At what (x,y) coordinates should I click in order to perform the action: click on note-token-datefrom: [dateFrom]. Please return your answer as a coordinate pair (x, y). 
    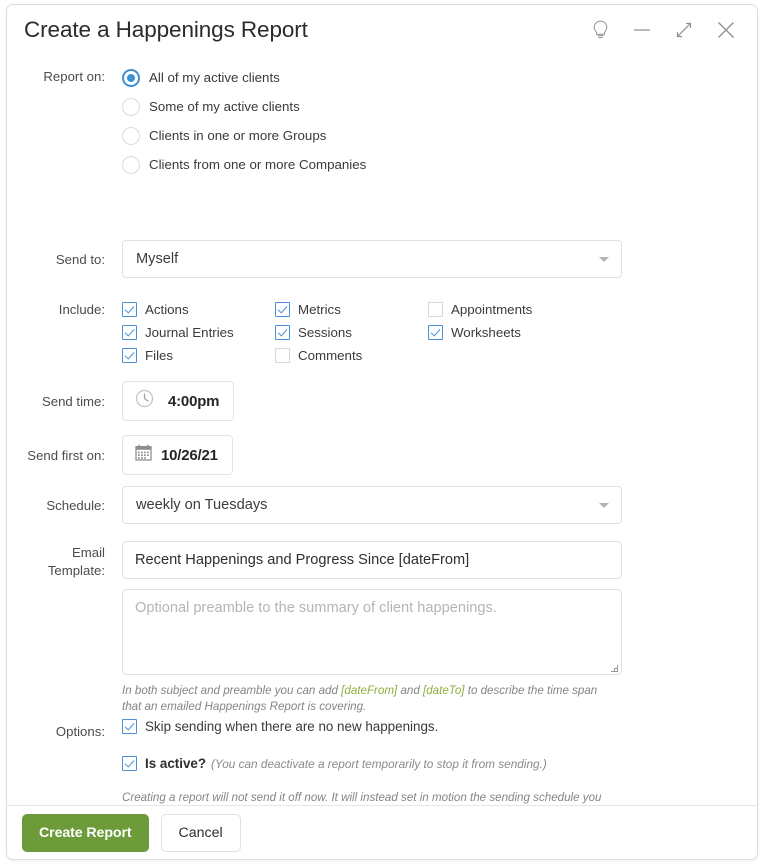
    Looking at the image, I should click on (369, 690).